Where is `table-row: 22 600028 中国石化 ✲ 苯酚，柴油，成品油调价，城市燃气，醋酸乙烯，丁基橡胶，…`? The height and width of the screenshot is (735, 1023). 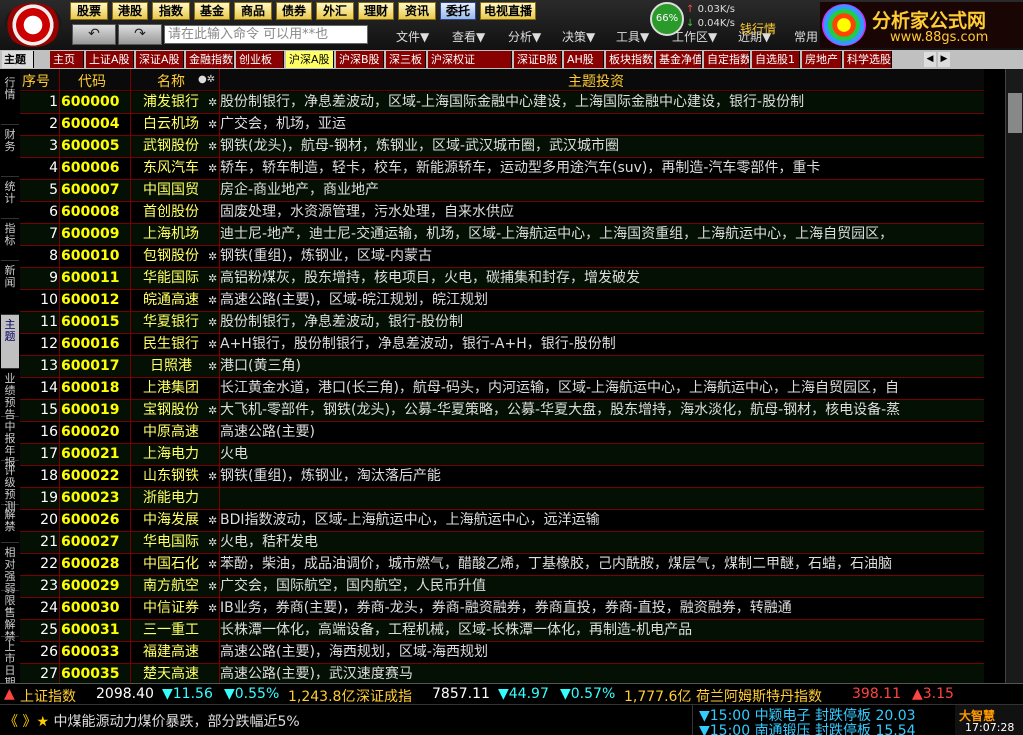
table-row: 22 600028 中国石化 ✲ 苯酚，柴油，成品油调价，城市燃气，醋酸乙烯，丁基橡胶，… is located at coordinates (502, 565).